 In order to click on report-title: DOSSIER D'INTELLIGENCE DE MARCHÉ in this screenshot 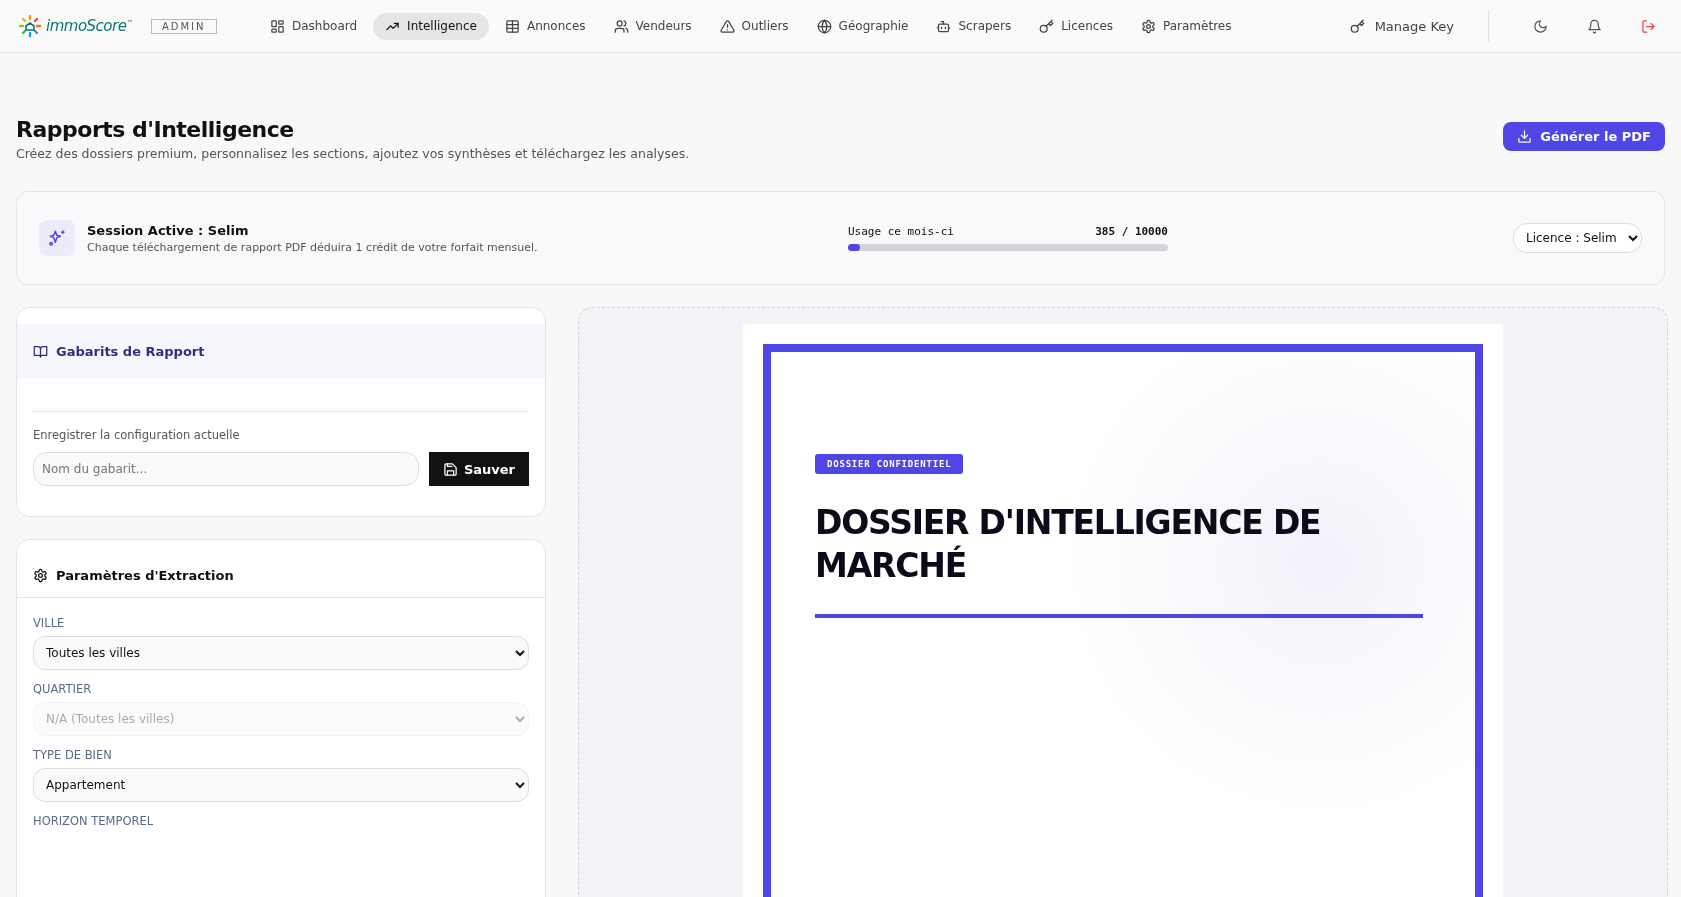, I will do `click(1068, 544)`.